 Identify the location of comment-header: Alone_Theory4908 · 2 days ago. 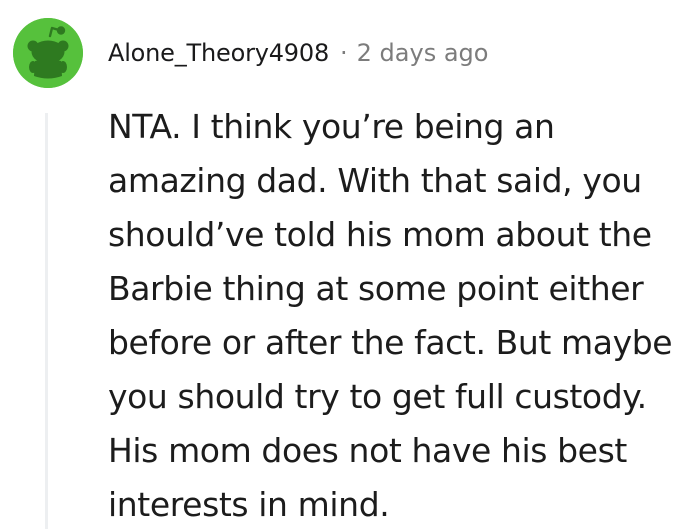
(298, 53).